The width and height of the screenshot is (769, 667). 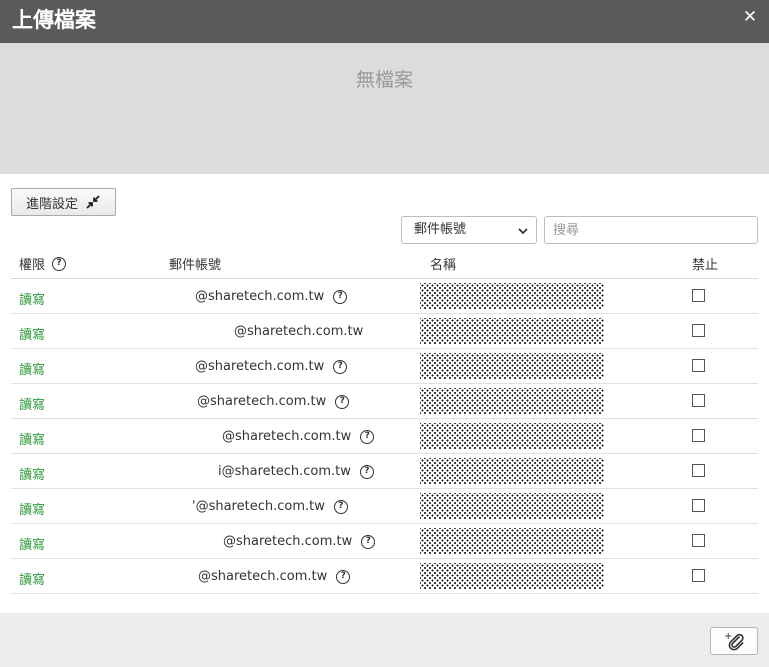 What do you see at coordinates (705, 265) in the screenshot?
I see `header-forbid: 禁止` at bounding box center [705, 265].